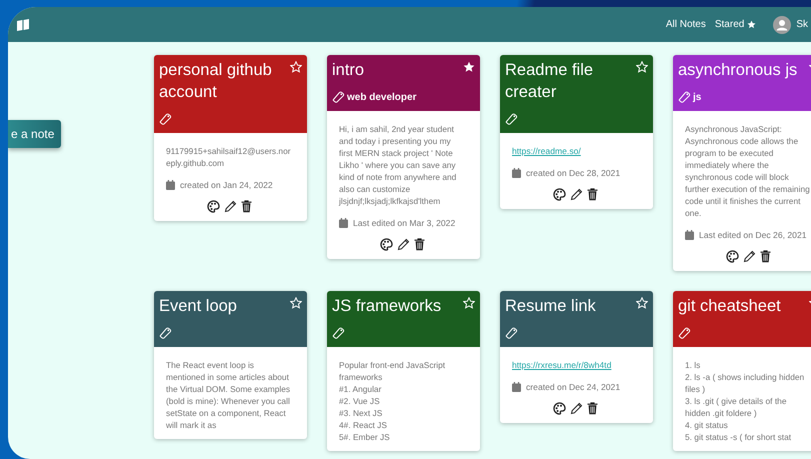 This screenshot has height=459, width=811. I want to click on note-text: #1. Angular, so click(360, 389).